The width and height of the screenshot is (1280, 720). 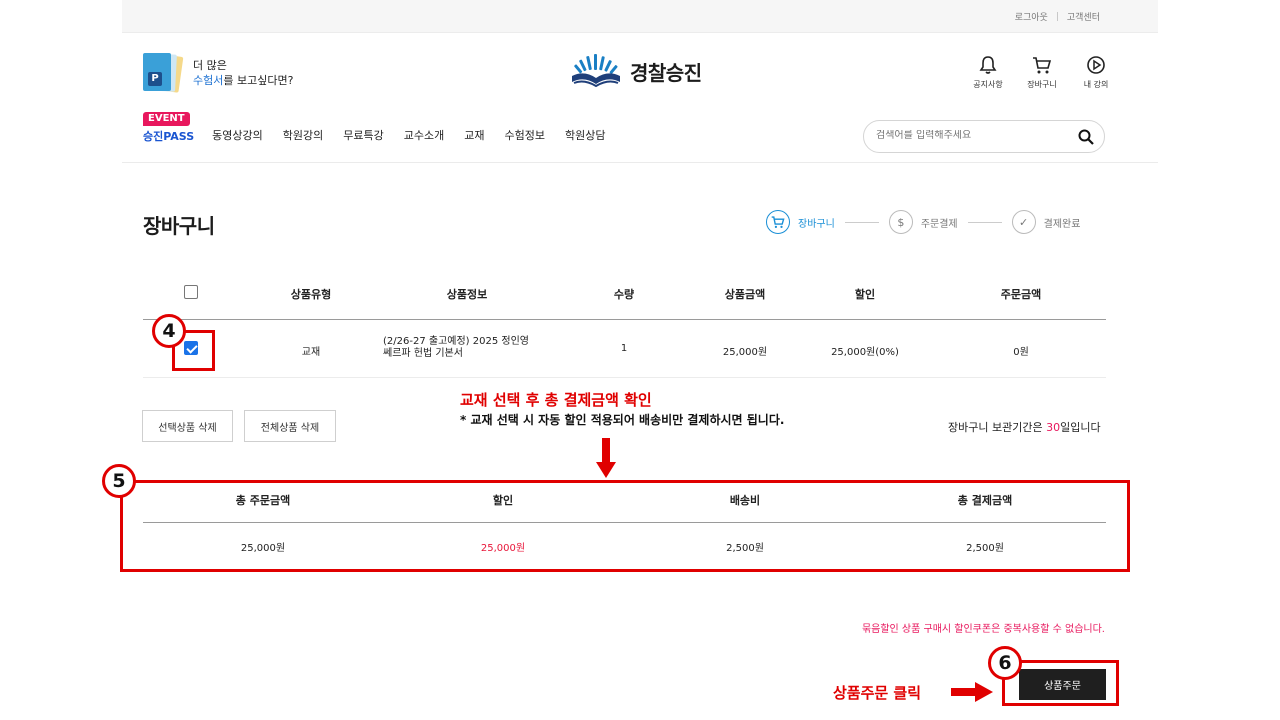 What do you see at coordinates (210, 65) in the screenshot?
I see `promo-line1: 더 많은` at bounding box center [210, 65].